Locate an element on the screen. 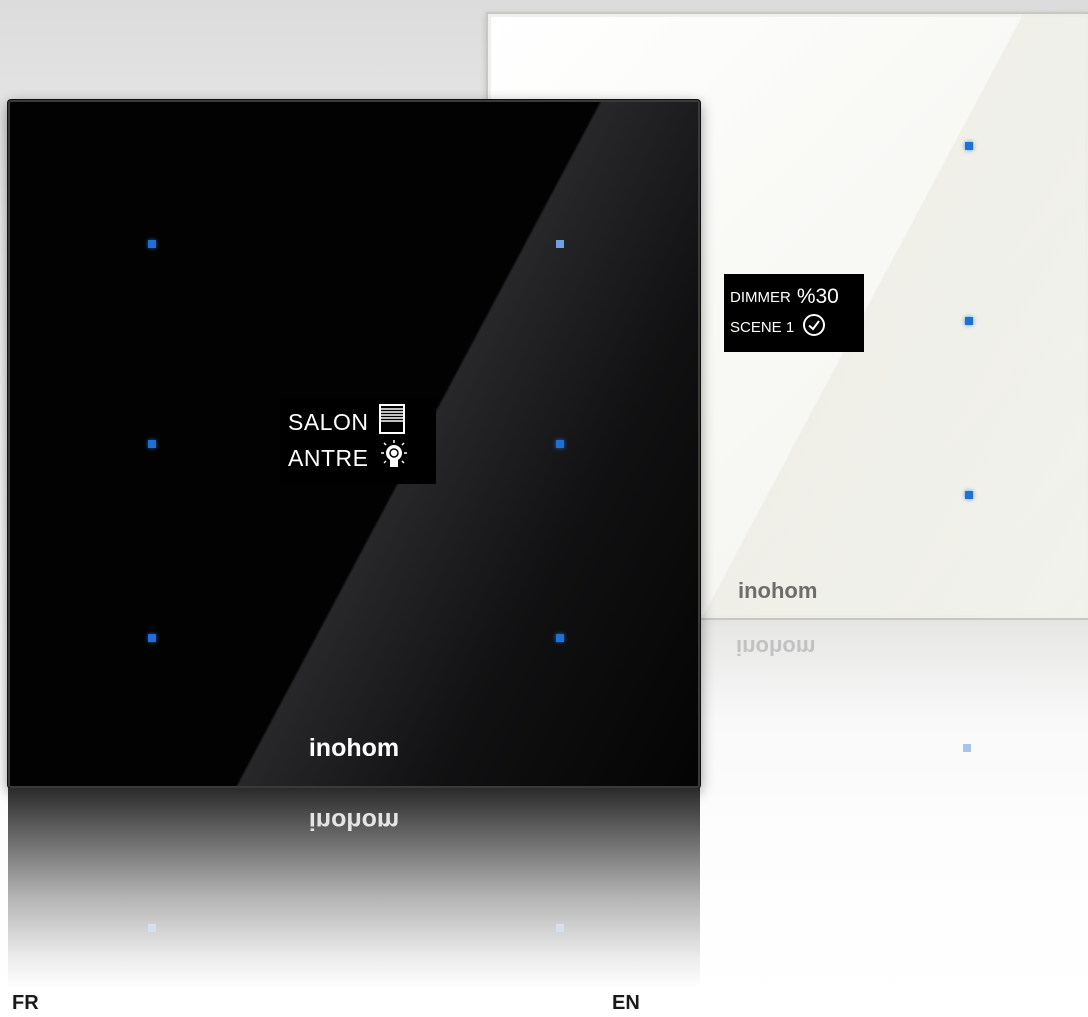  en-led-top is located at coordinates (969, 146).